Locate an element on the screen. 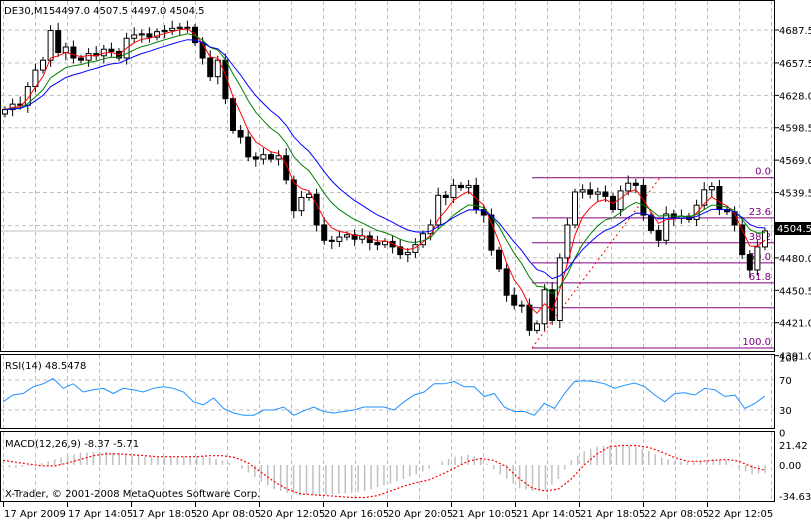 This screenshot has height=521, width=811. ohlc-readout: 4497.0 4507.5 4497.0 4504.5 is located at coordinates (130, 11).